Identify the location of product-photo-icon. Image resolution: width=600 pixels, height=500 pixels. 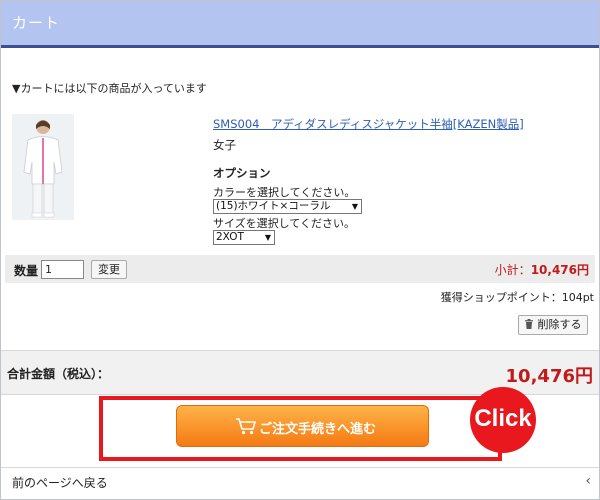
(43, 167).